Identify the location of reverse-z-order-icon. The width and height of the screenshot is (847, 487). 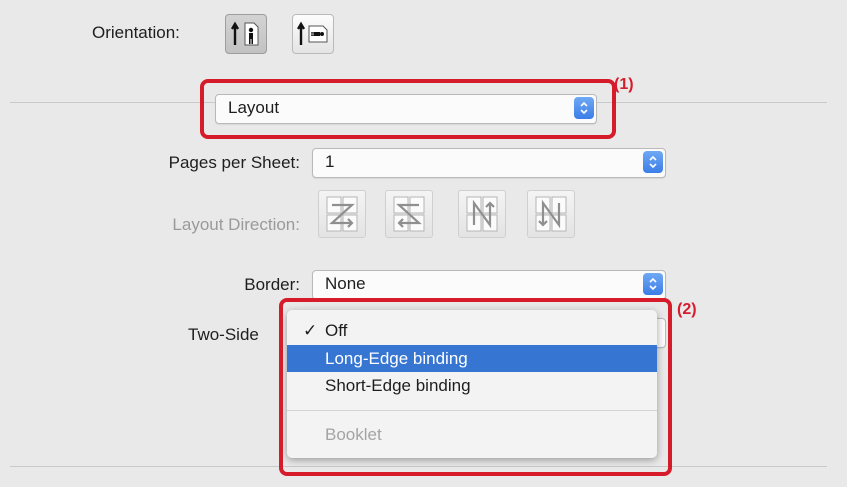
(409, 214).